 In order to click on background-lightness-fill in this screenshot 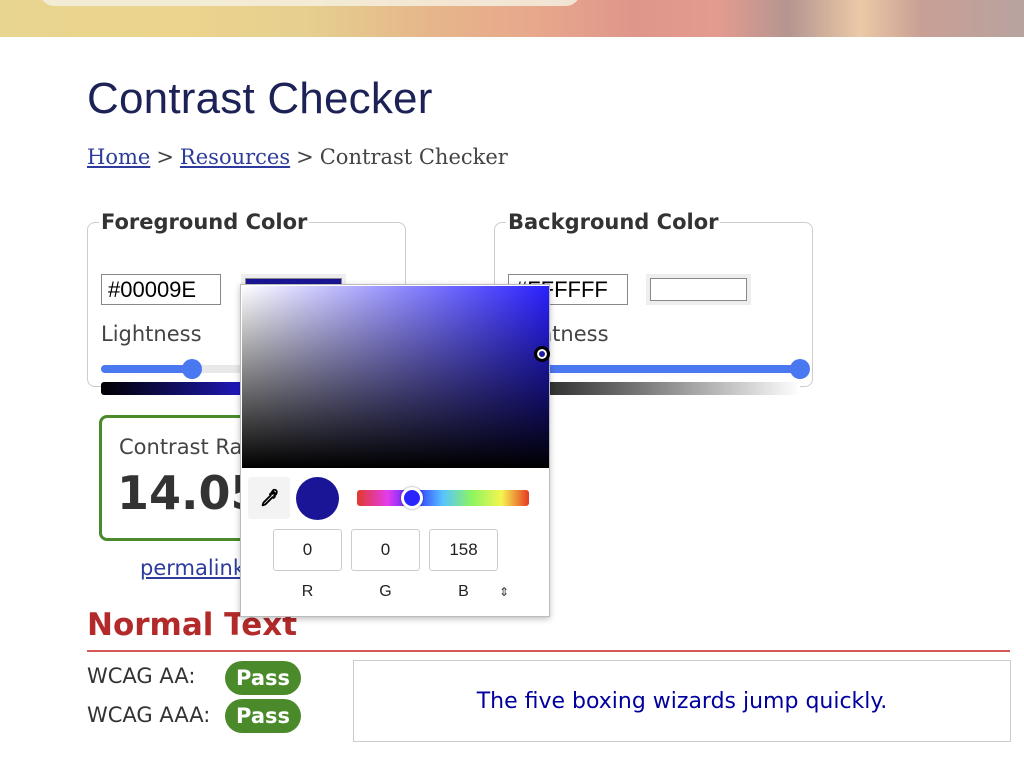, I will do `click(654, 369)`.